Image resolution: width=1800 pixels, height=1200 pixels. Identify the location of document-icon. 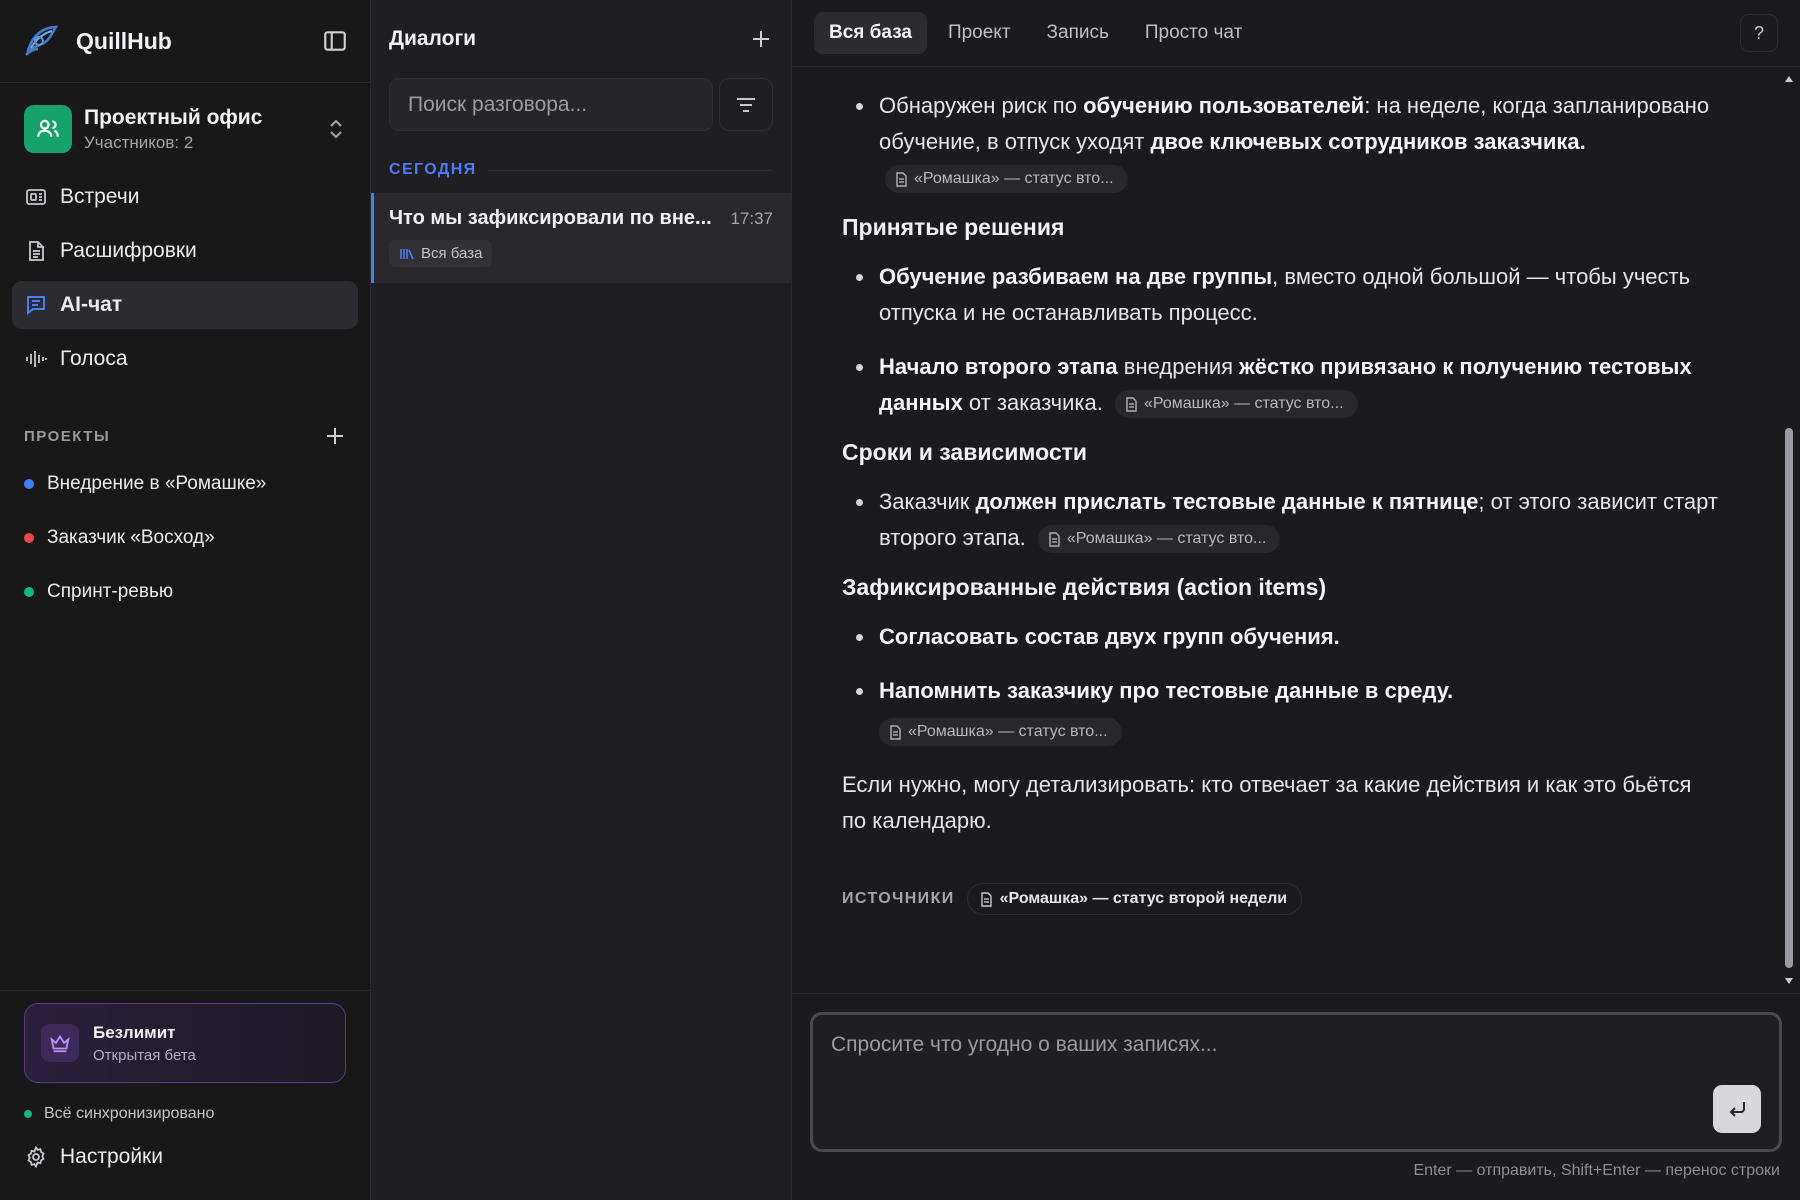
(36, 251).